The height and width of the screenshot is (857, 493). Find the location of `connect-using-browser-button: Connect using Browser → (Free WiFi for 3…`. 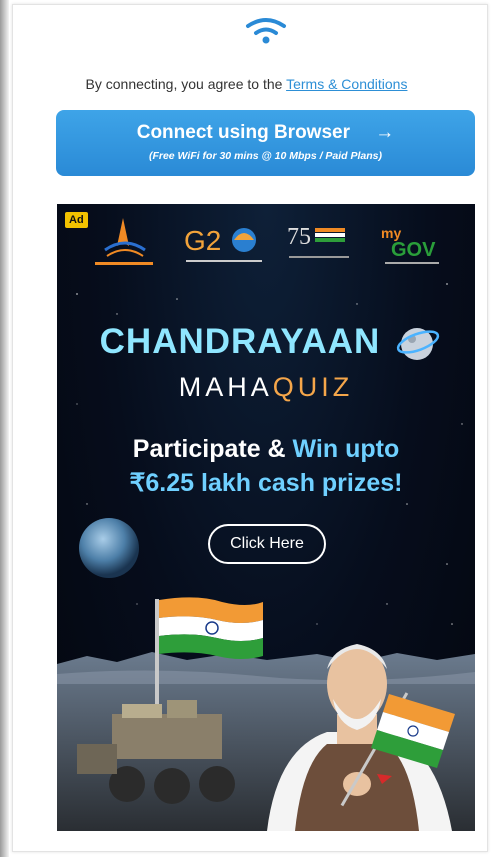

connect-using-browser-button: Connect using Browser → (Free WiFi for 3… is located at coordinates (265, 143).